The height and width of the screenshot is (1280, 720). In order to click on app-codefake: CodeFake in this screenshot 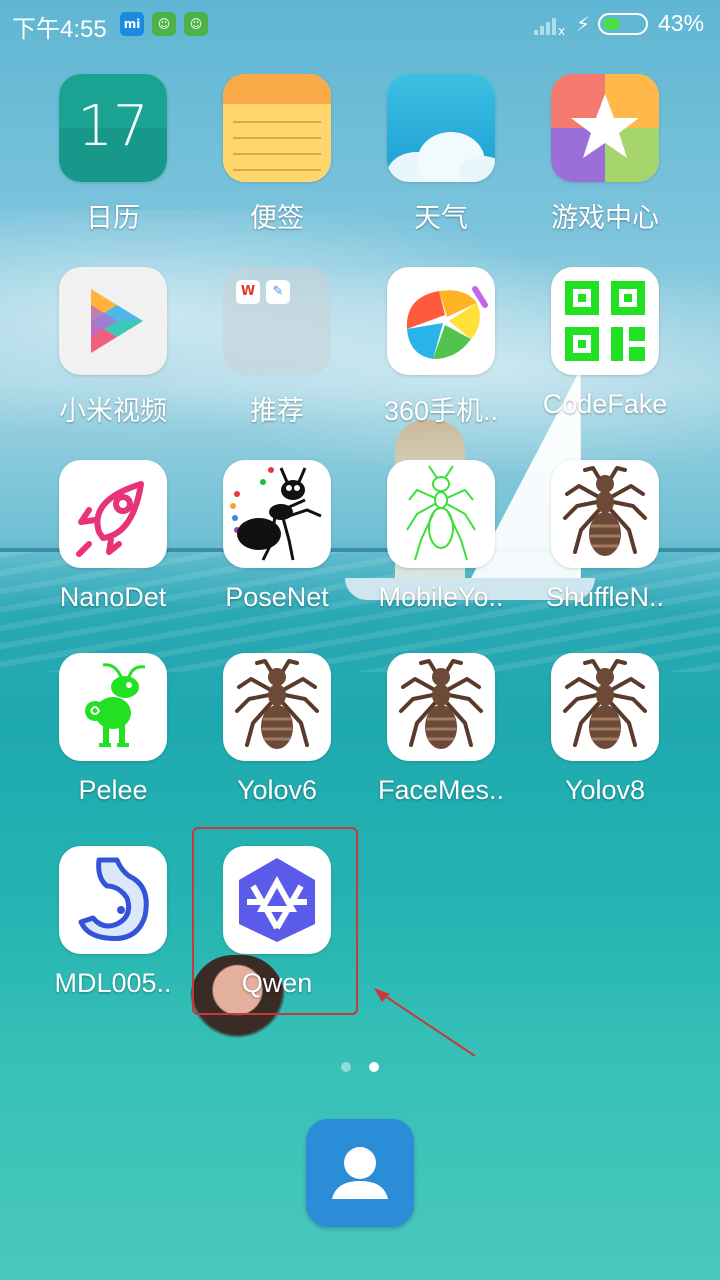, I will do `click(605, 354)`.